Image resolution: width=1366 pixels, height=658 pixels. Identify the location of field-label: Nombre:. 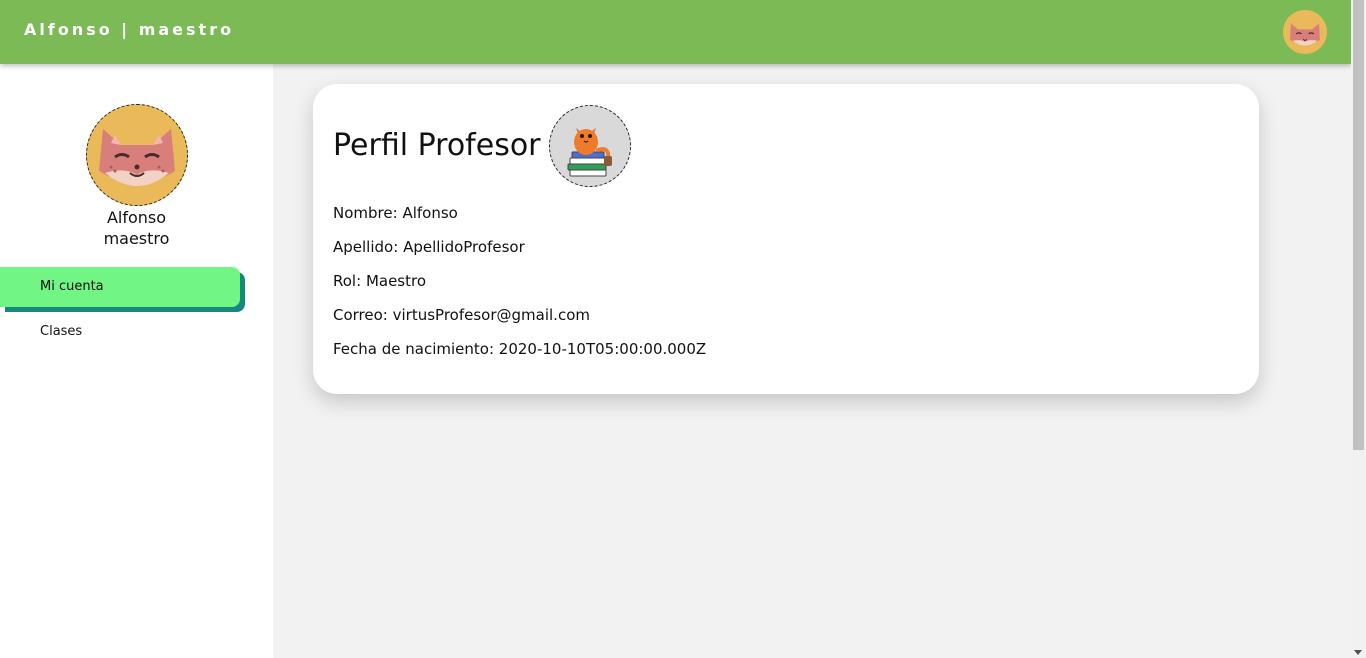
(365, 213).